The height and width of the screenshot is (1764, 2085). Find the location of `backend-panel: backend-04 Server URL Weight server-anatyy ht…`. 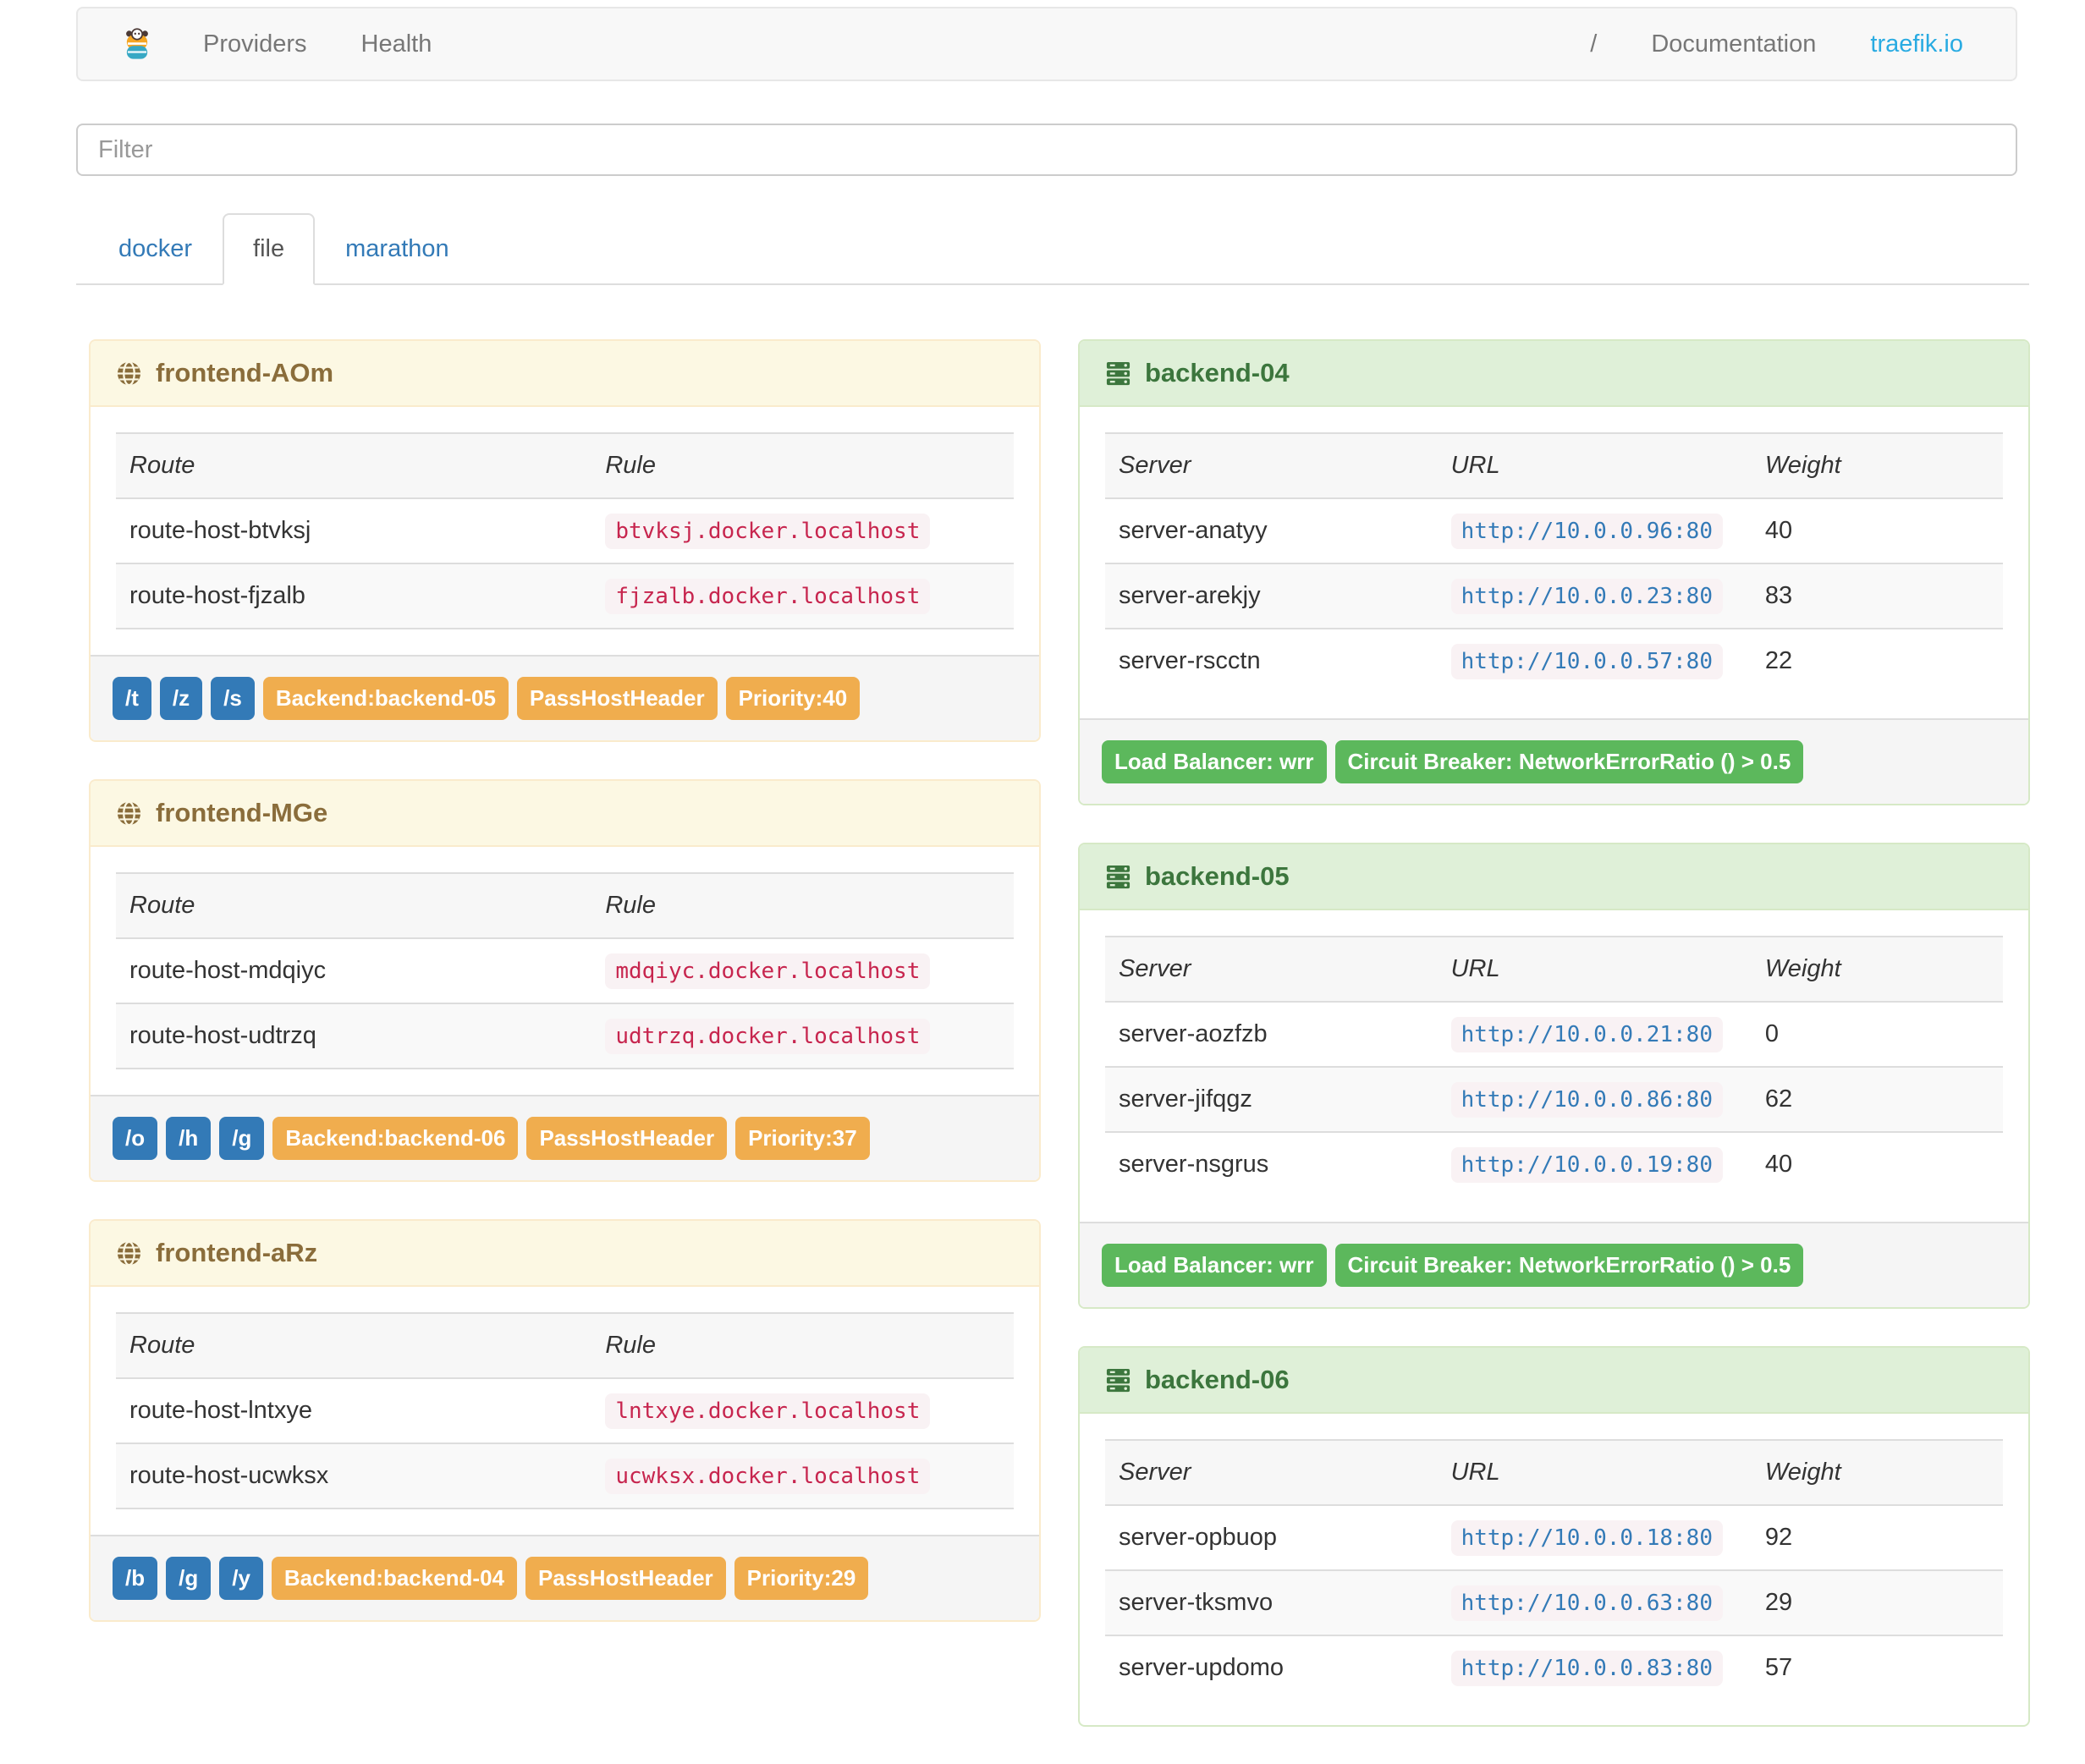

backend-panel: backend-04 Server URL Weight server-anatyy ht… is located at coordinates (1554, 572).